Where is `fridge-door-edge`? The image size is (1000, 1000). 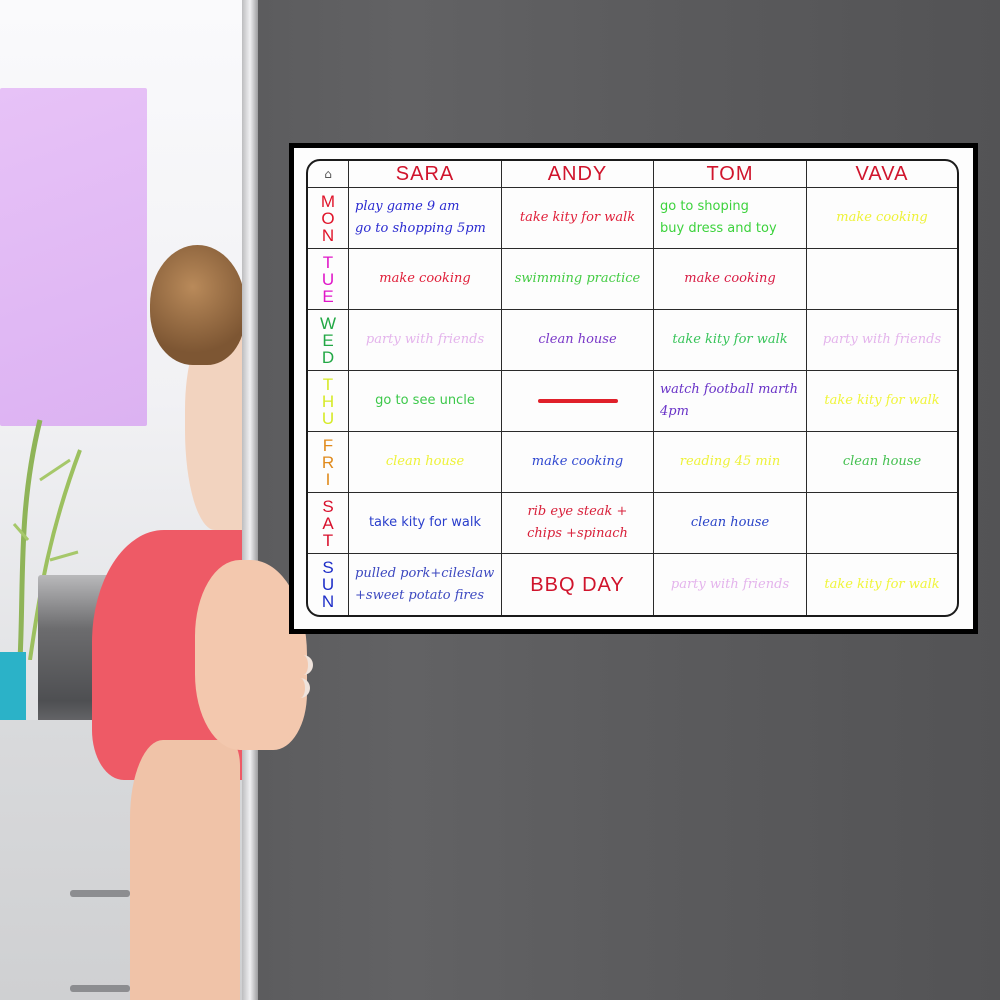 fridge-door-edge is located at coordinates (250, 500).